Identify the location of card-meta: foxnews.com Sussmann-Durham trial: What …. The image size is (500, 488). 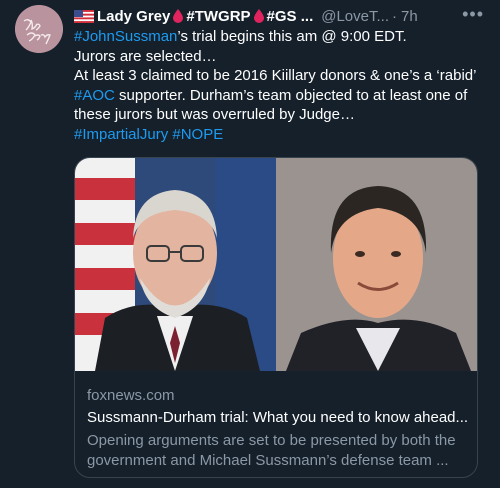
(277, 428).